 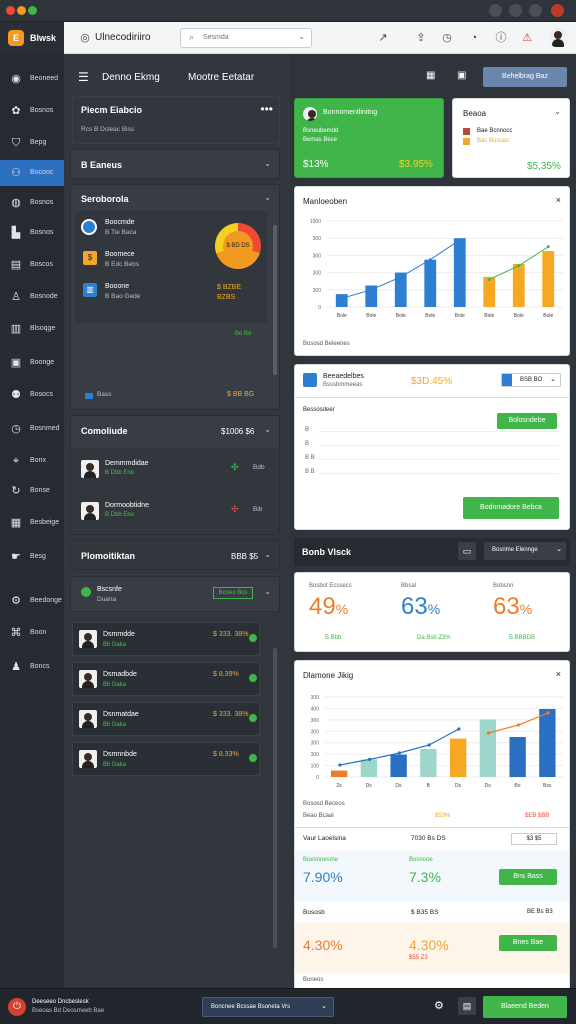 I want to click on search-input: ⌕ Sesmda ⌄, so click(x=246, y=38).